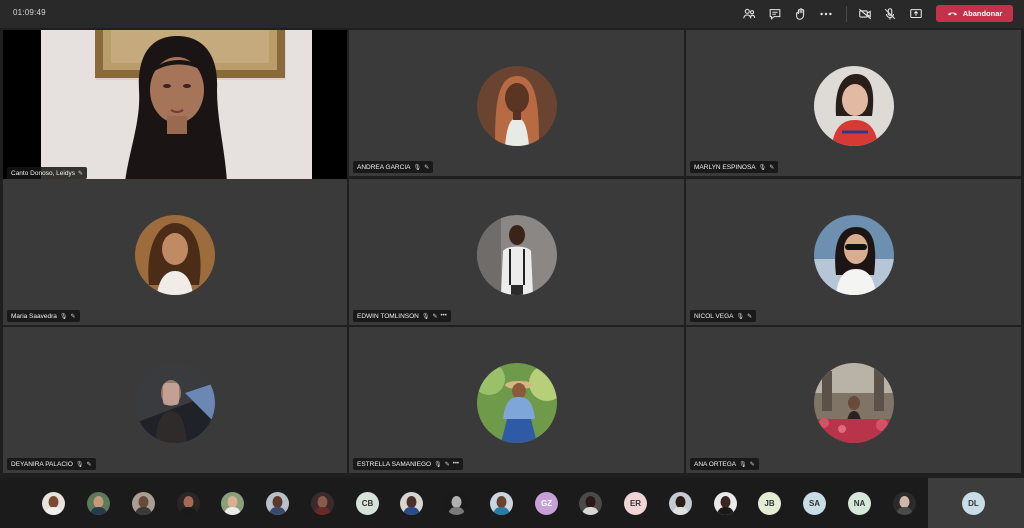  I want to click on participant-tile: Maria Saavedra 🎙 ✎, so click(175, 252).